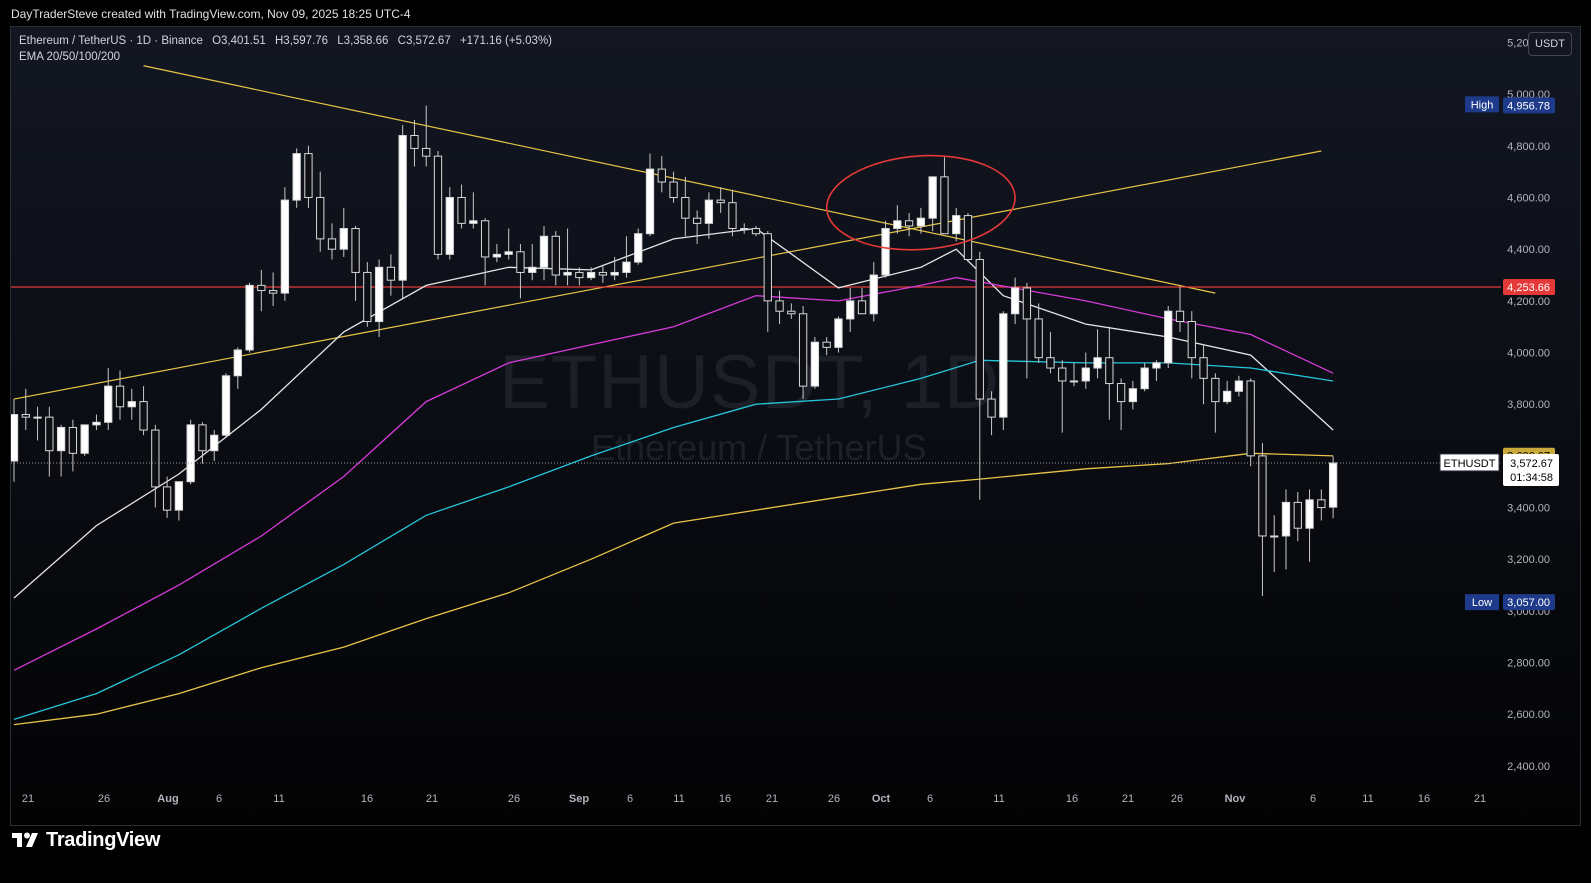 The width and height of the screenshot is (1591, 883). Describe the element at coordinates (86, 840) in the screenshot. I see `tradingview-logo: TradingView` at that location.